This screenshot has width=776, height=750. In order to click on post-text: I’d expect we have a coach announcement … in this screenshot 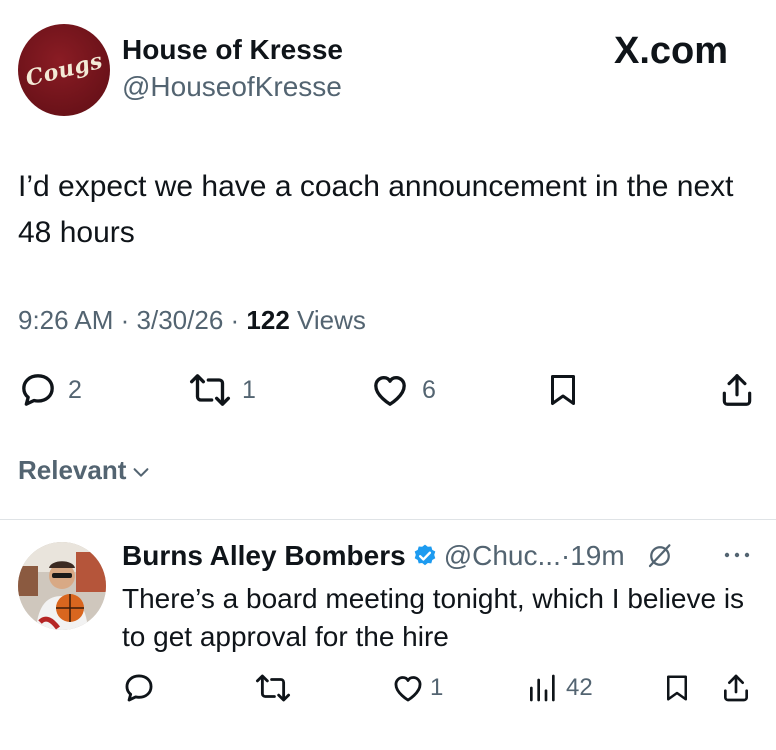, I will do `click(376, 209)`.